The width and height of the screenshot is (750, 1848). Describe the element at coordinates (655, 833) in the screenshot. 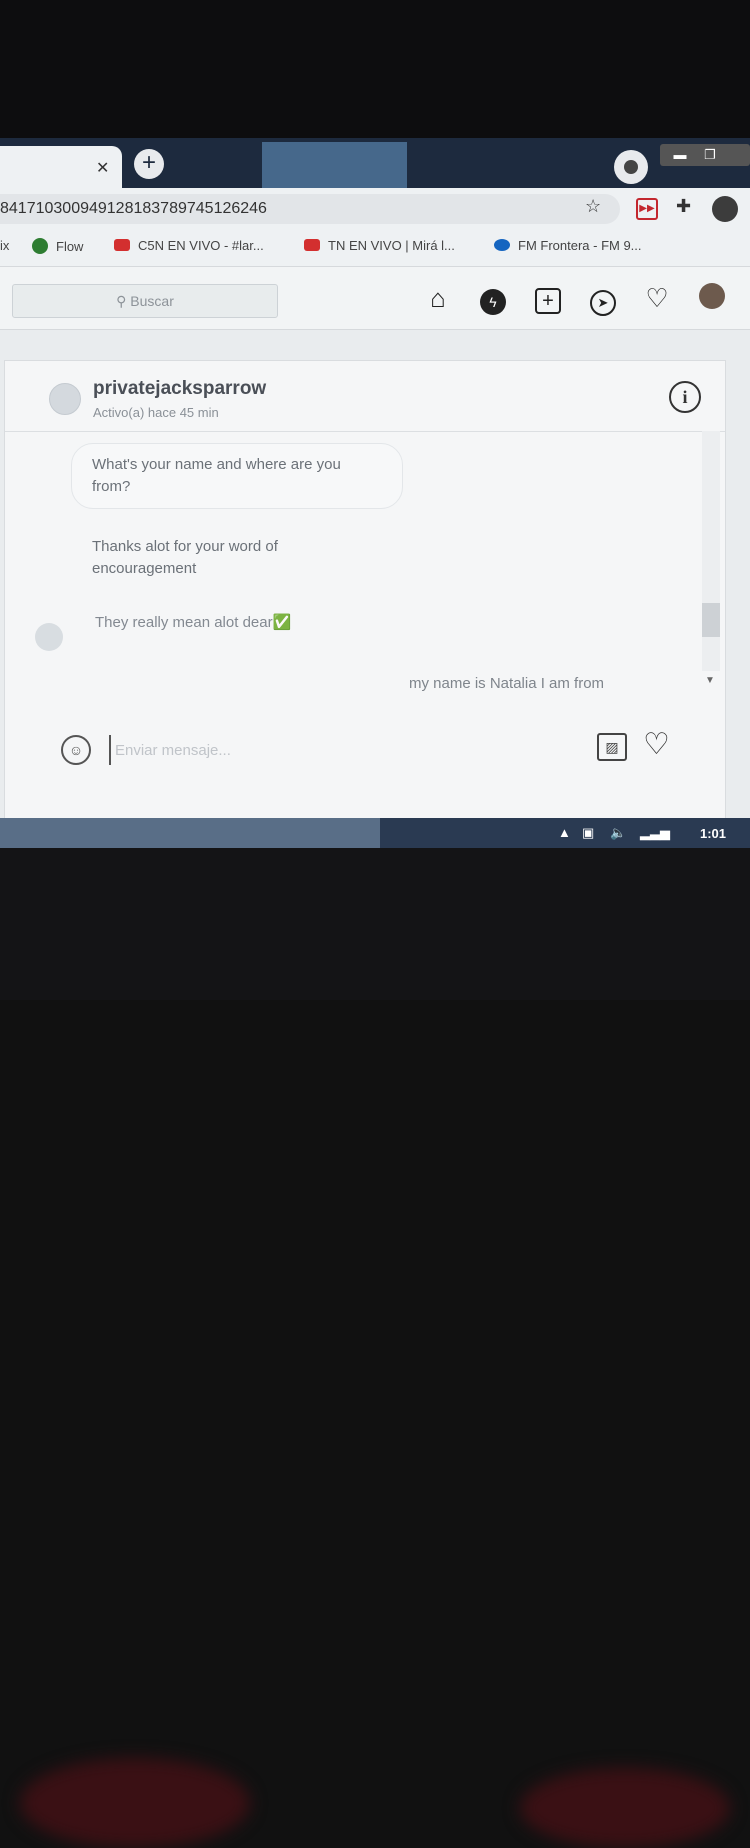

I see `signal-icon: ▂▃▅` at that location.